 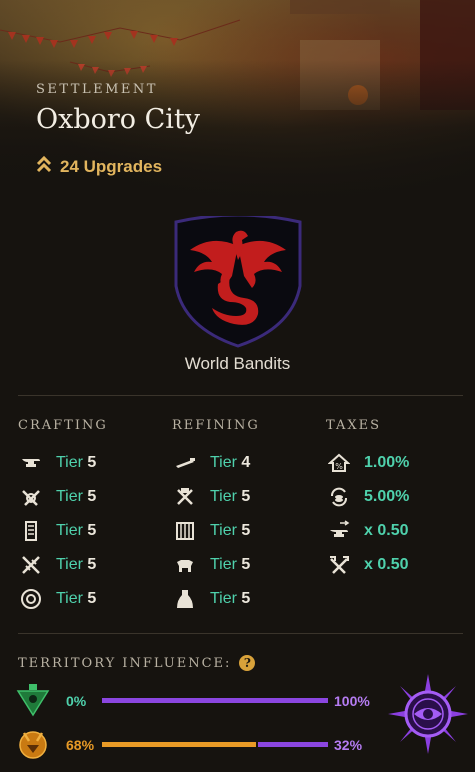 I want to click on chevron-up-icon, so click(x=44, y=166).